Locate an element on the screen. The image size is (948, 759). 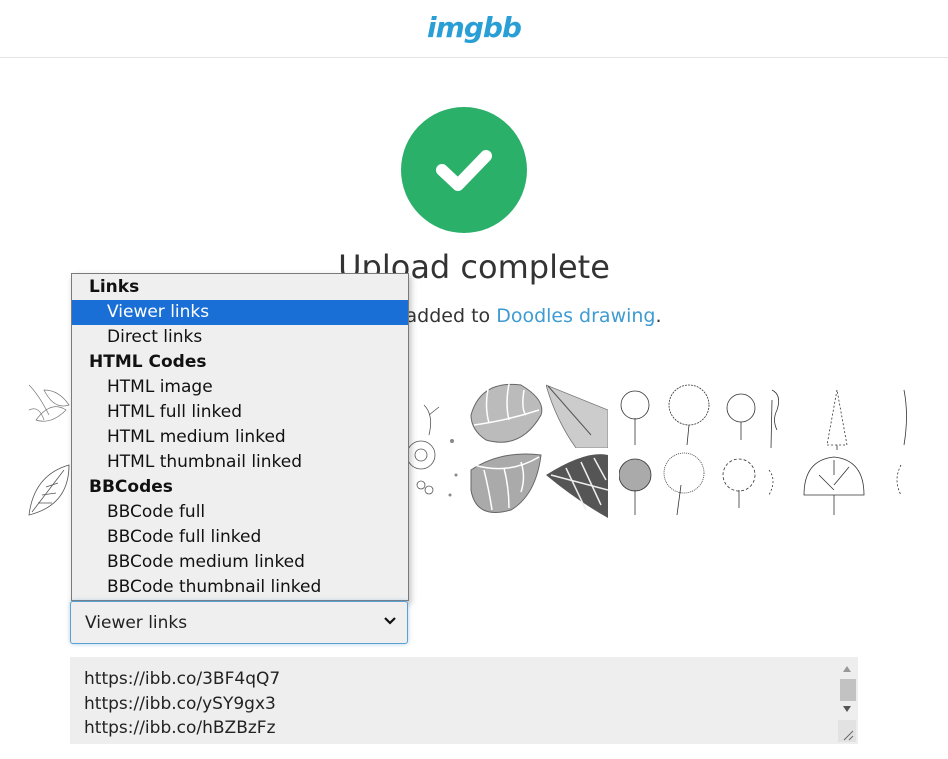
option-bbcode-medium-linked: BBCode medium linked is located at coordinates (240, 562).